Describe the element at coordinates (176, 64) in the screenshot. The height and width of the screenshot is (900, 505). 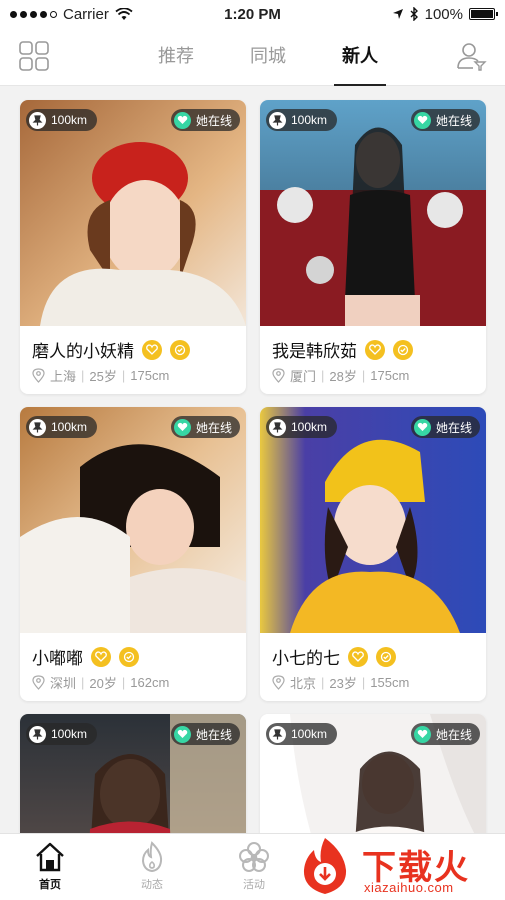
I see `tab-recommend: 推荐` at that location.